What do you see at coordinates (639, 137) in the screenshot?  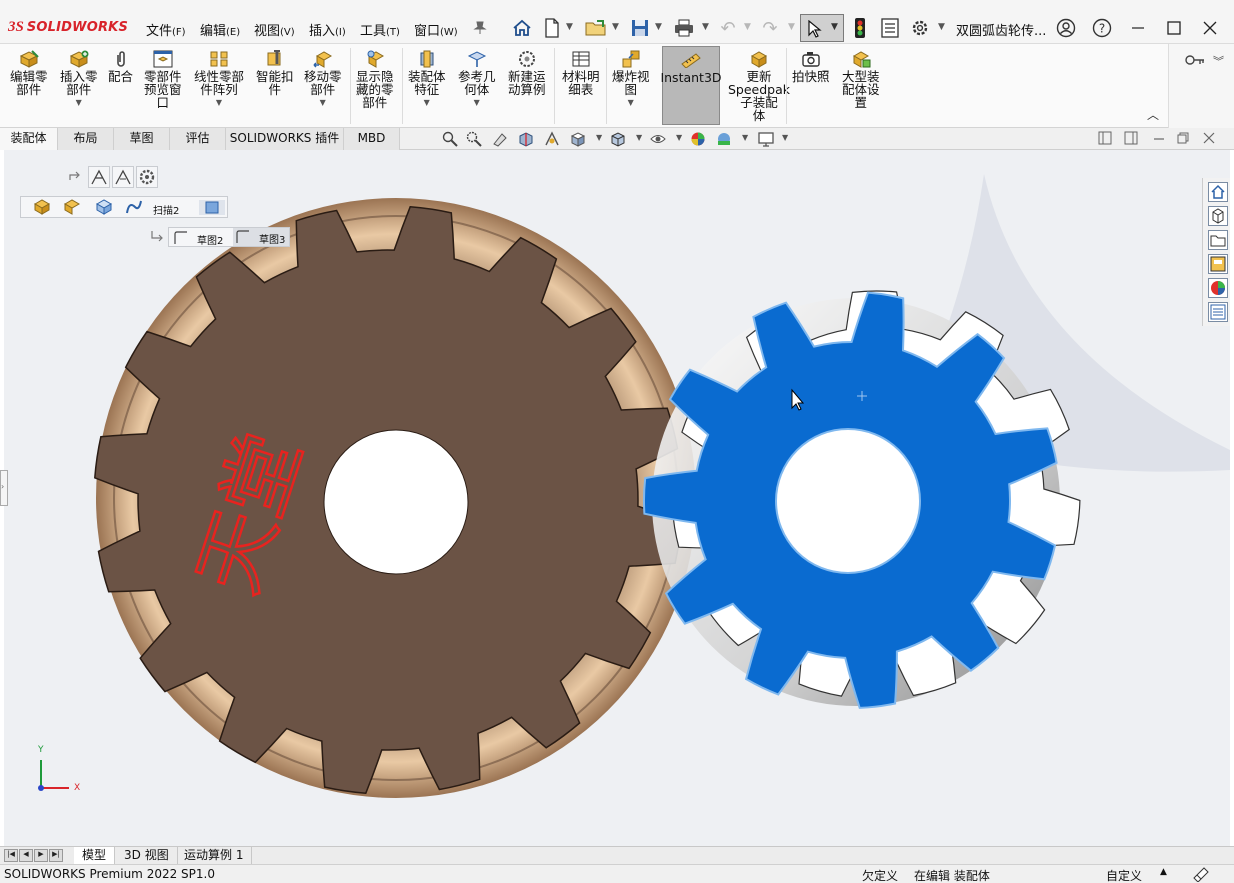 I see `display-style-dropdown-icon: ▼` at bounding box center [639, 137].